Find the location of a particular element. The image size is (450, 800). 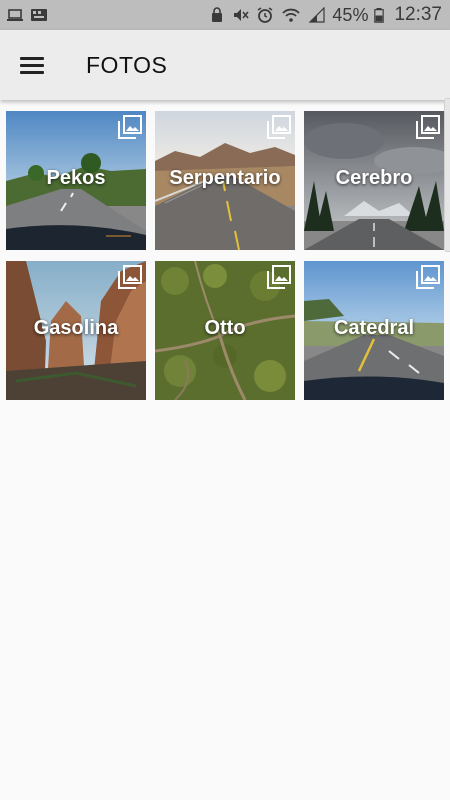

status-bar-right: 45% 12:37 is located at coordinates (325, 15).